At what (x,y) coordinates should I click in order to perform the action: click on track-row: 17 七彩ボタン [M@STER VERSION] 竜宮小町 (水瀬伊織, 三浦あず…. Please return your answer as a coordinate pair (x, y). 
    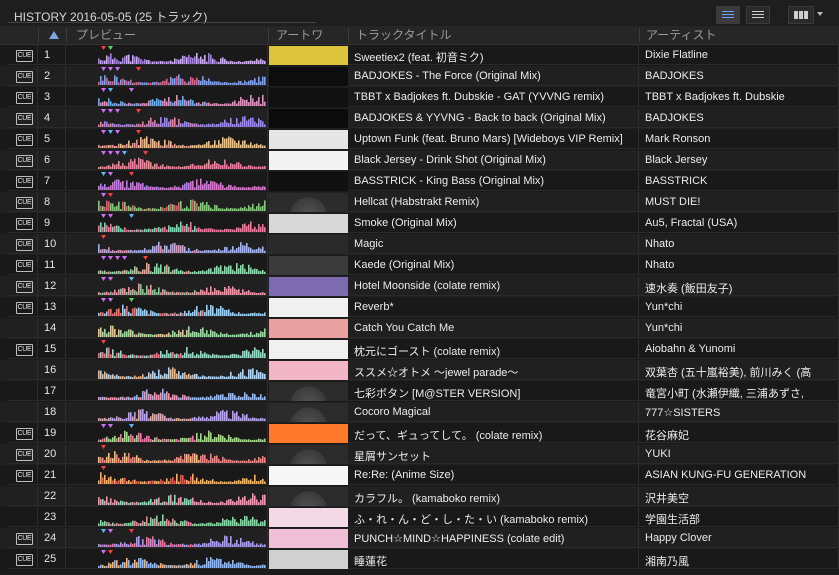
    Looking at the image, I should click on (419, 391).